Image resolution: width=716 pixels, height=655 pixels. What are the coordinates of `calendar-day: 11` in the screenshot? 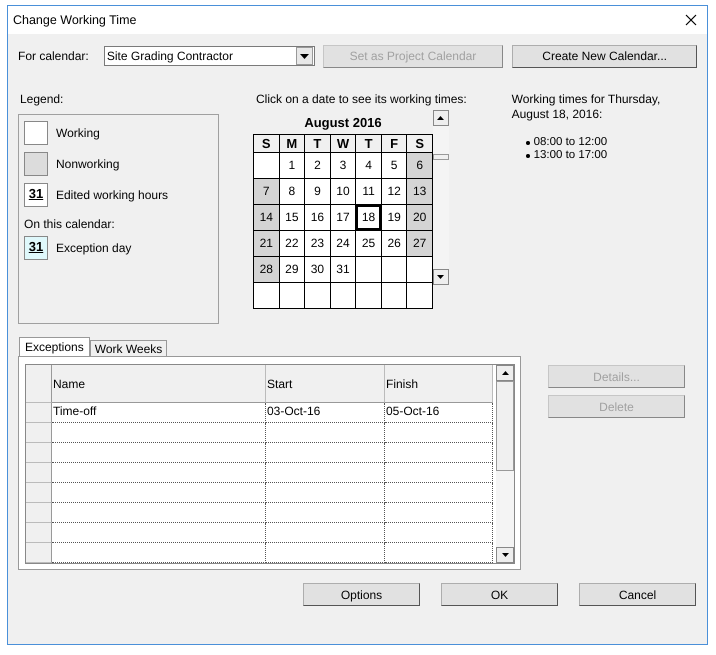 It's located at (369, 192).